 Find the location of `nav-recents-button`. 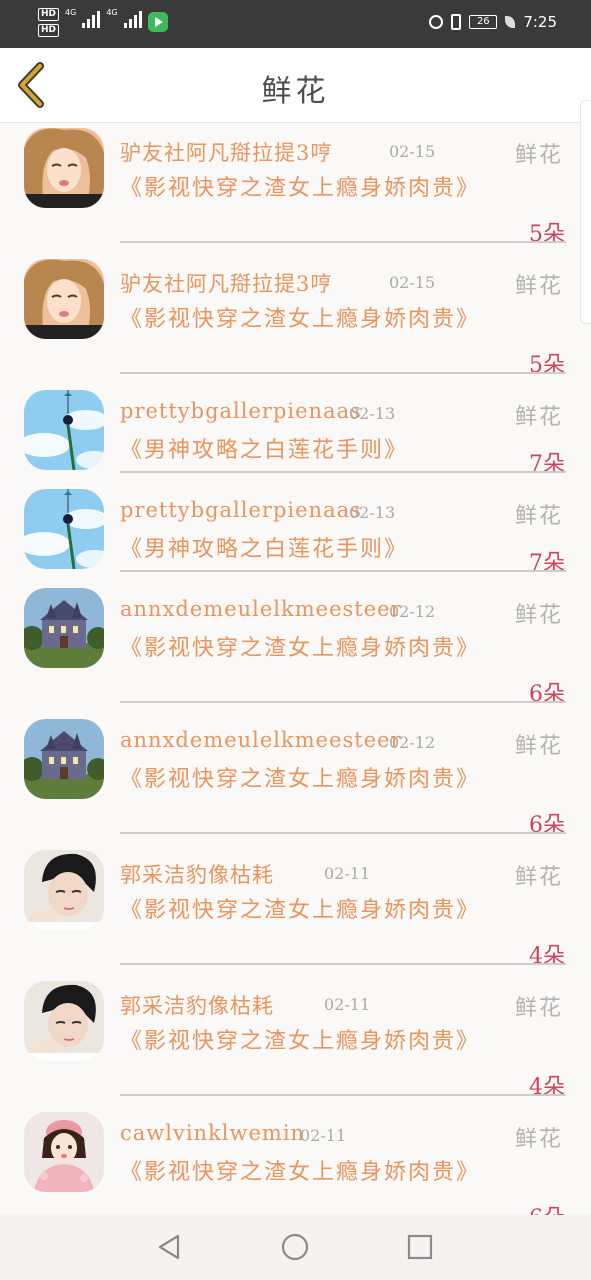

nav-recents-button is located at coordinates (420, 1247).